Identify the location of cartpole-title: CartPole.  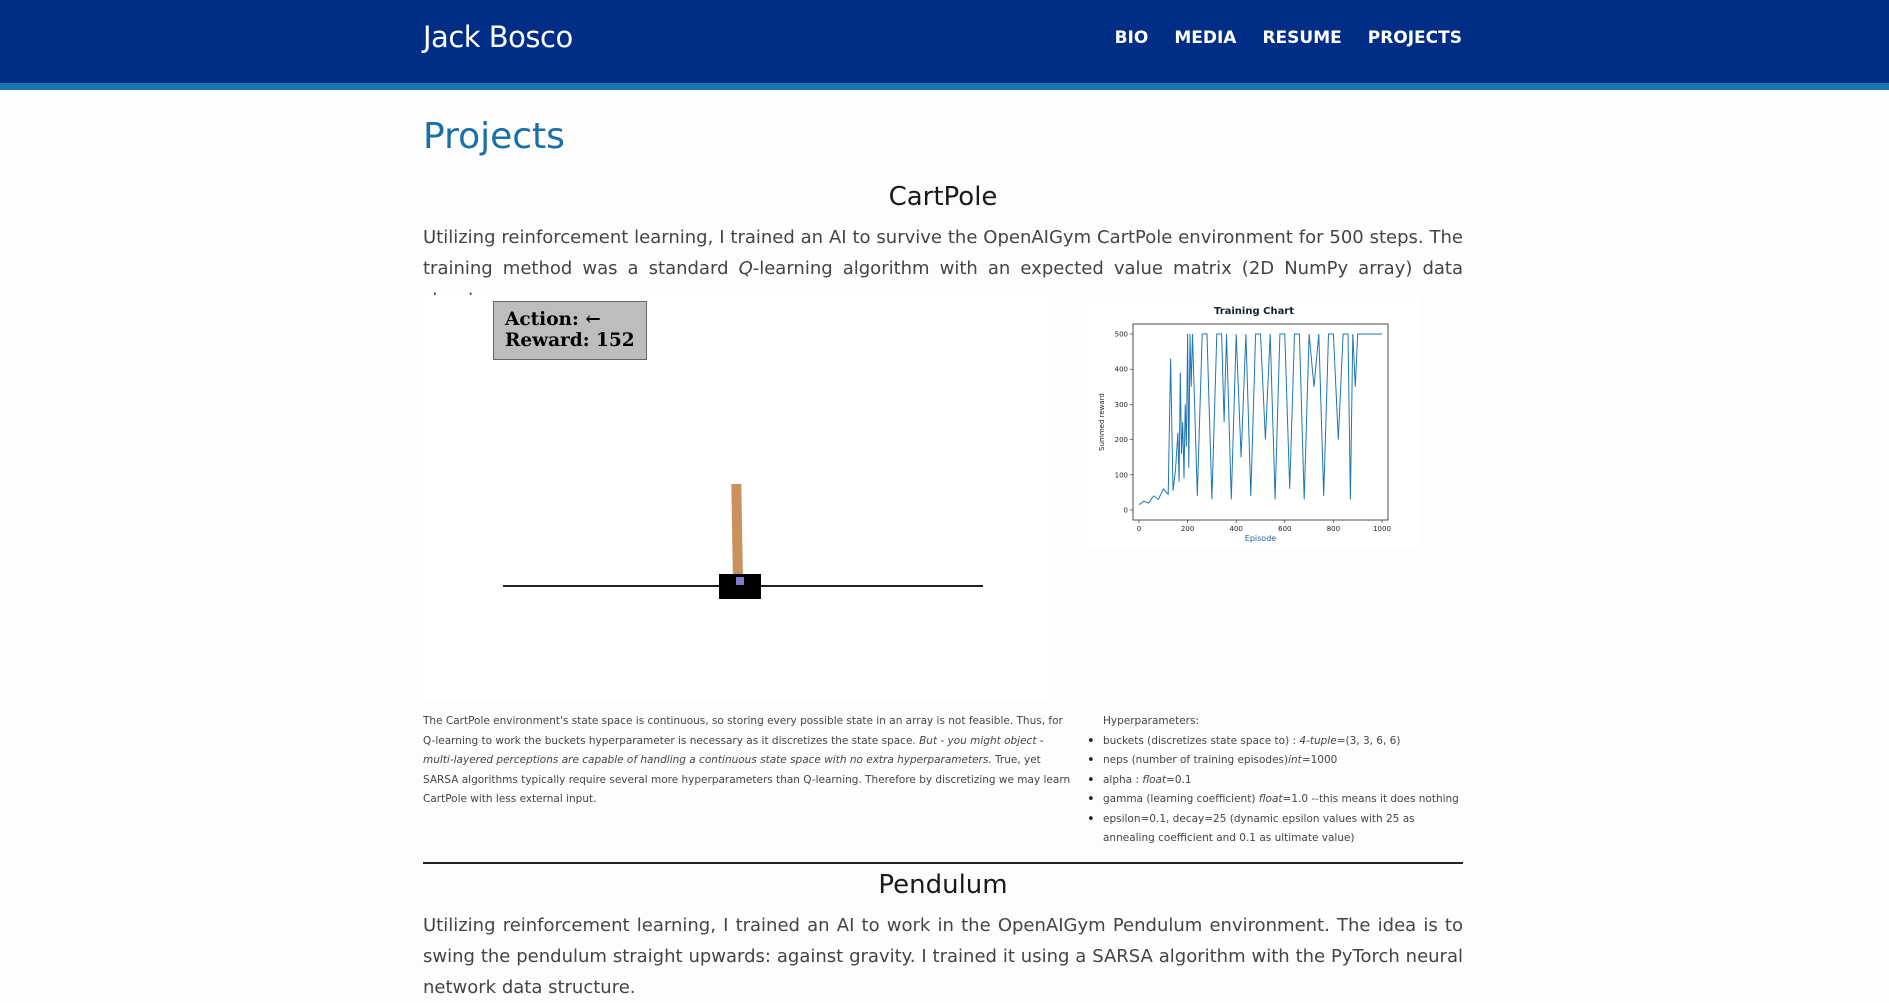
(943, 197).